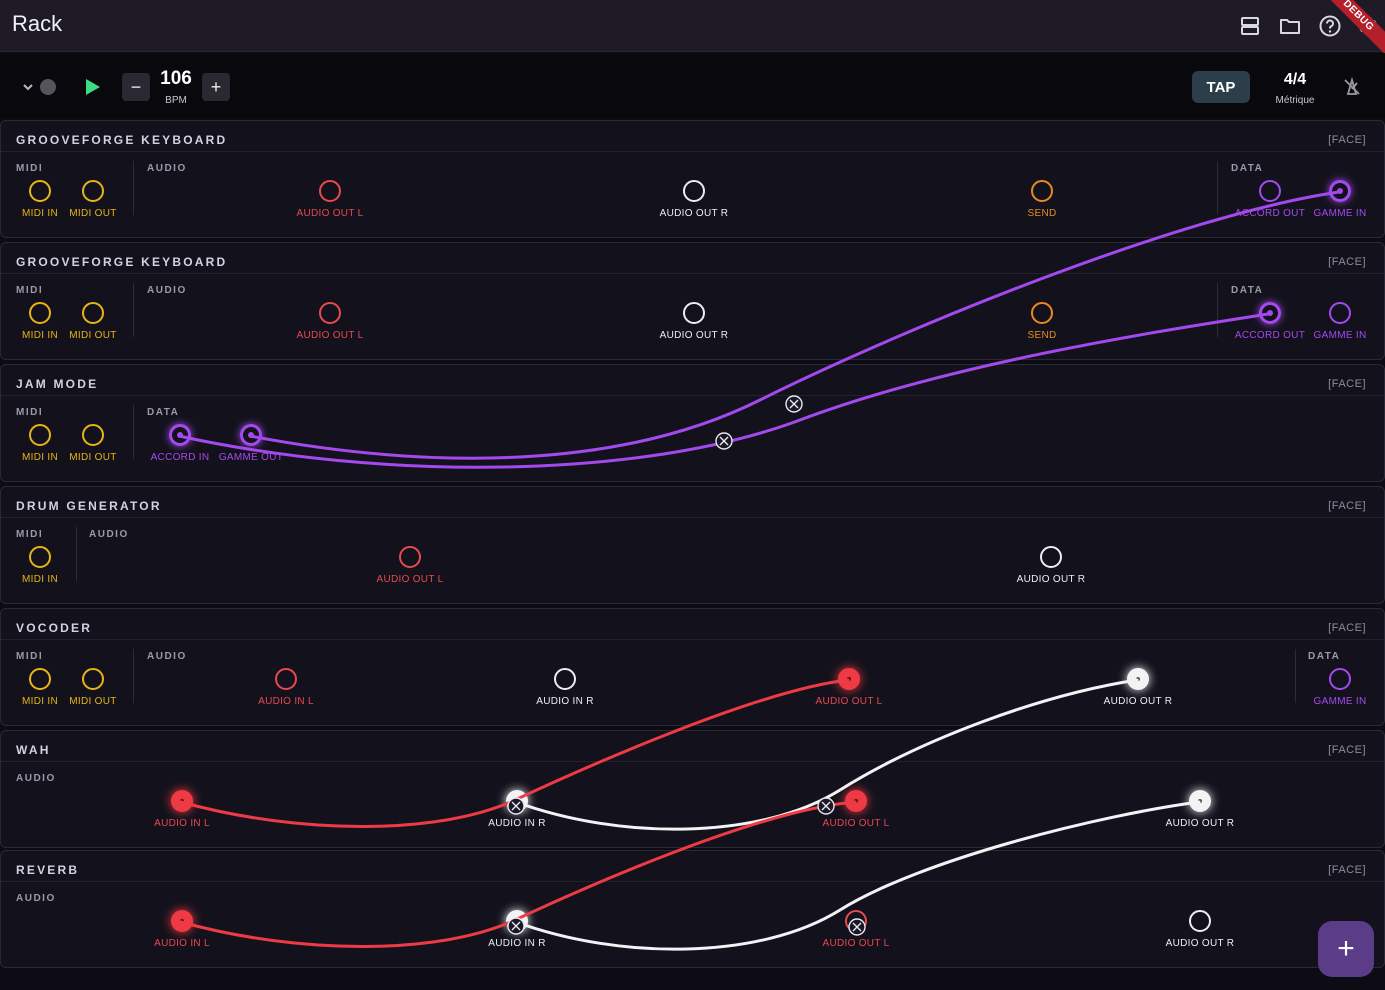 Image resolution: width=1385 pixels, height=990 pixels. What do you see at coordinates (1042, 335) in the screenshot?
I see `port-label: SEND` at bounding box center [1042, 335].